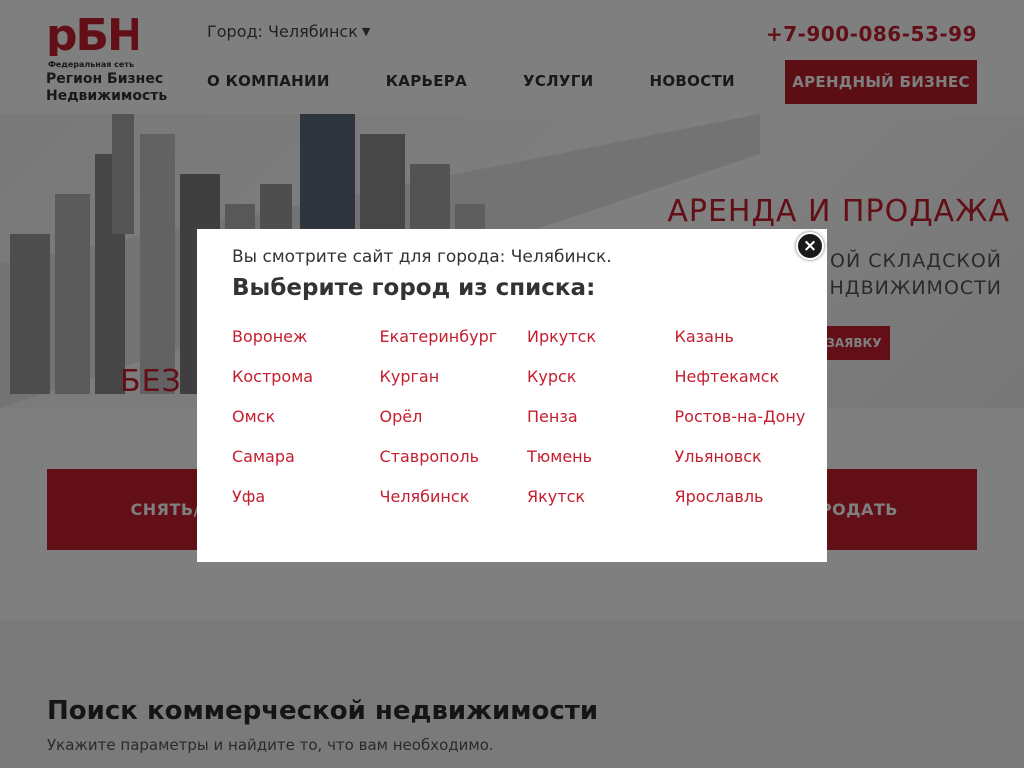  What do you see at coordinates (306, 345) in the screenshot?
I see `city-link-voronezh: Воронеж` at bounding box center [306, 345].